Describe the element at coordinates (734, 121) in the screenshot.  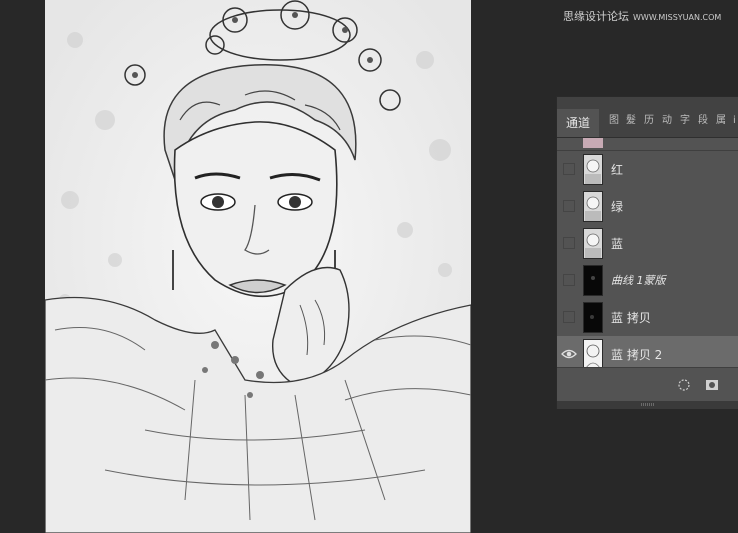
I see `tab-info: i` at that location.